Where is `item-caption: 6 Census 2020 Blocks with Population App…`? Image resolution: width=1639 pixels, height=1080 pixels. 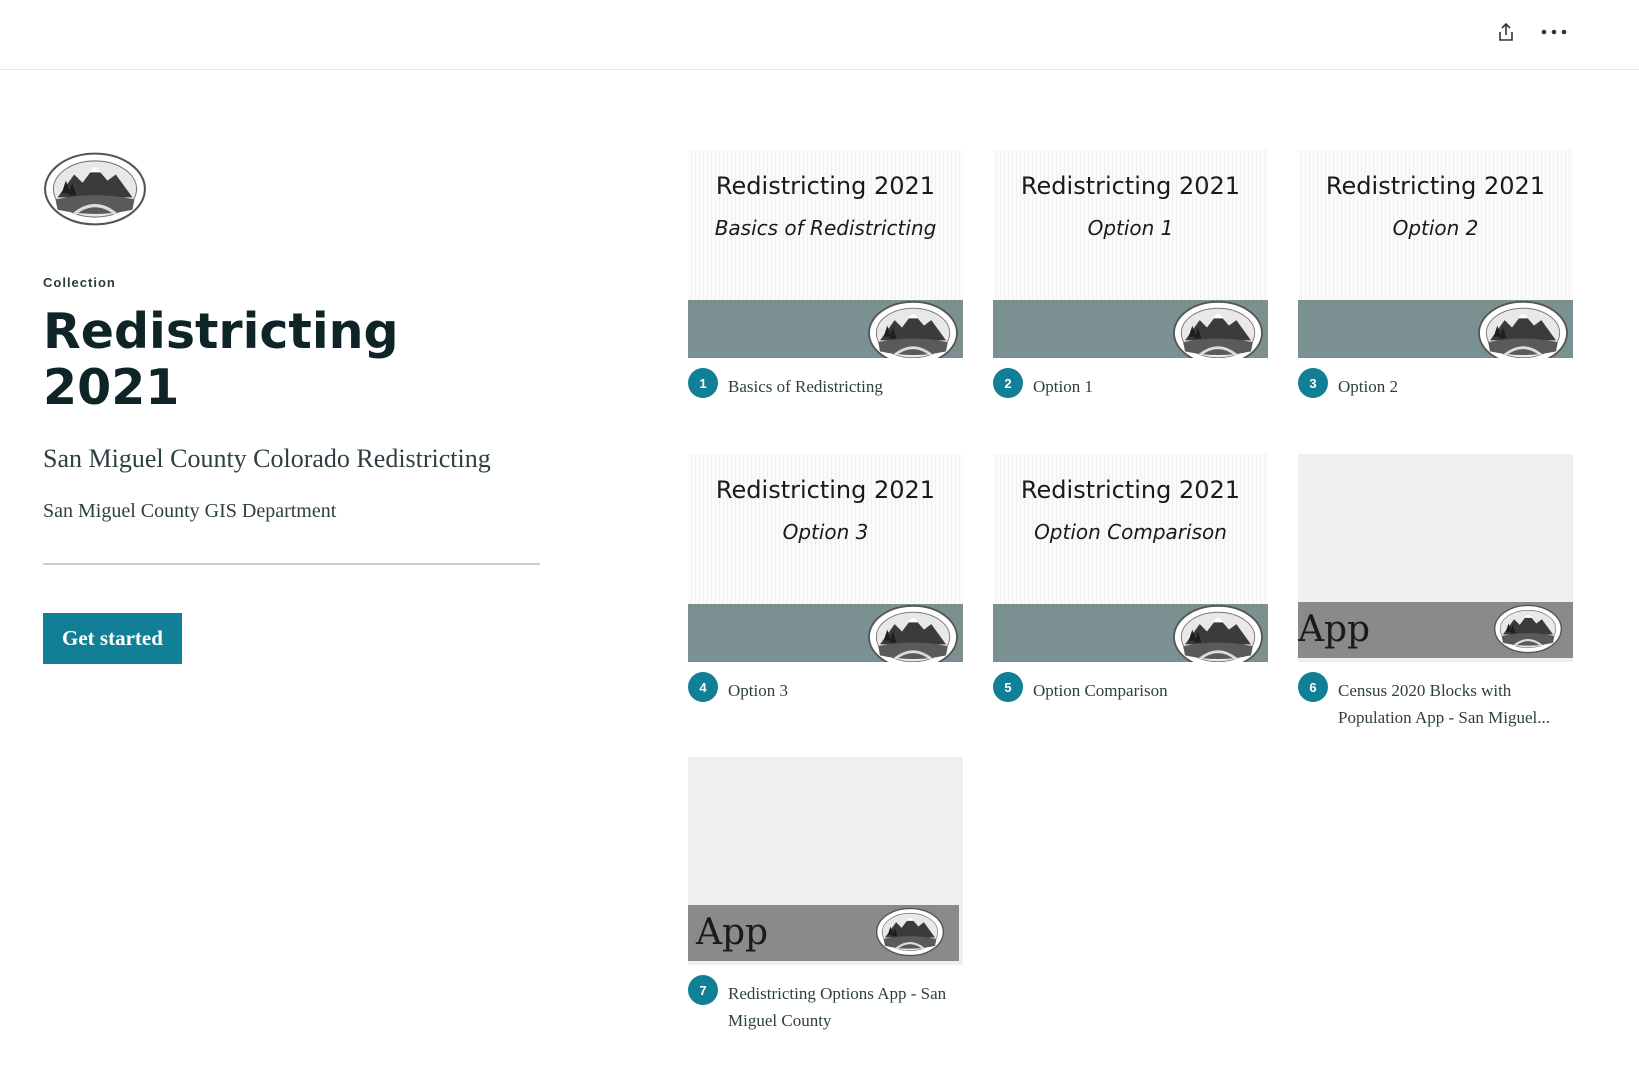
item-caption: 6 Census 2020 Blocks with Population App… is located at coordinates (1435, 701).